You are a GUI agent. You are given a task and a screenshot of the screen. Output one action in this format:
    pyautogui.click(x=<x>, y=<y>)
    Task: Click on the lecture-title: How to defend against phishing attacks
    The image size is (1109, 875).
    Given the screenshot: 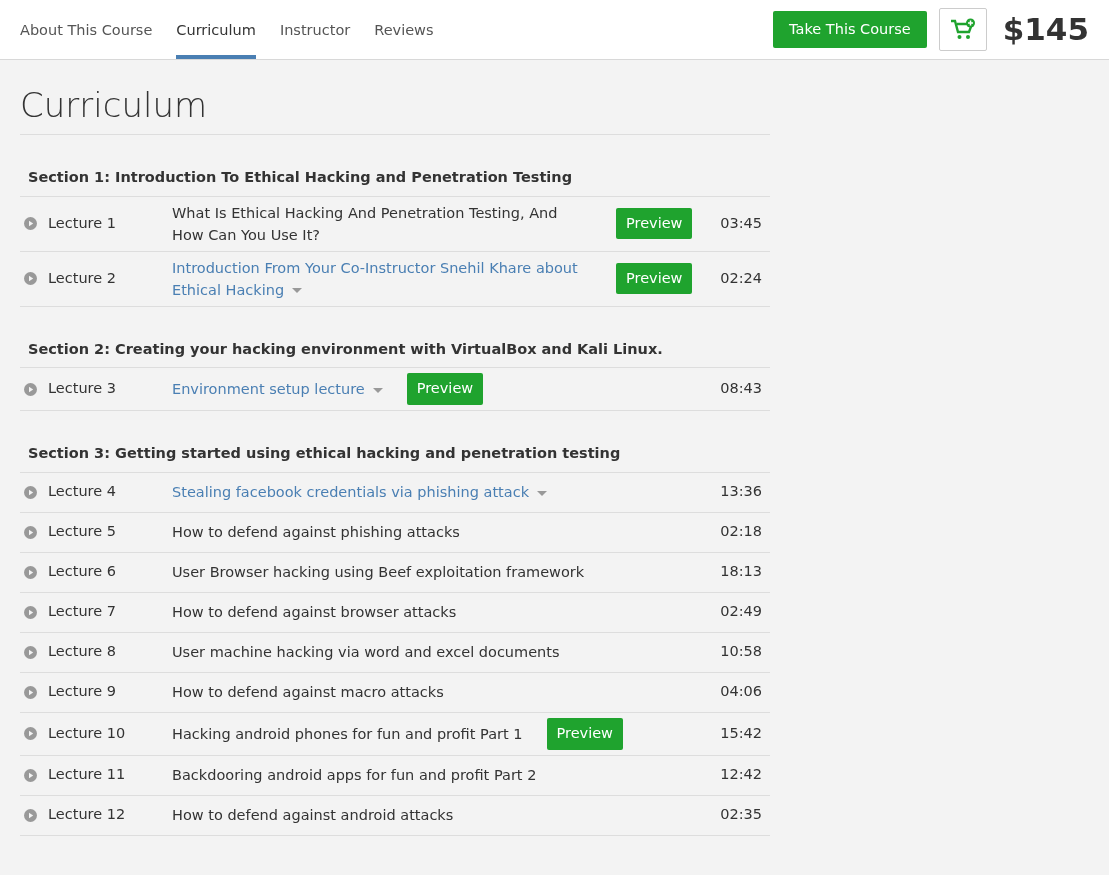 What is the action you would take?
    pyautogui.click(x=316, y=533)
    